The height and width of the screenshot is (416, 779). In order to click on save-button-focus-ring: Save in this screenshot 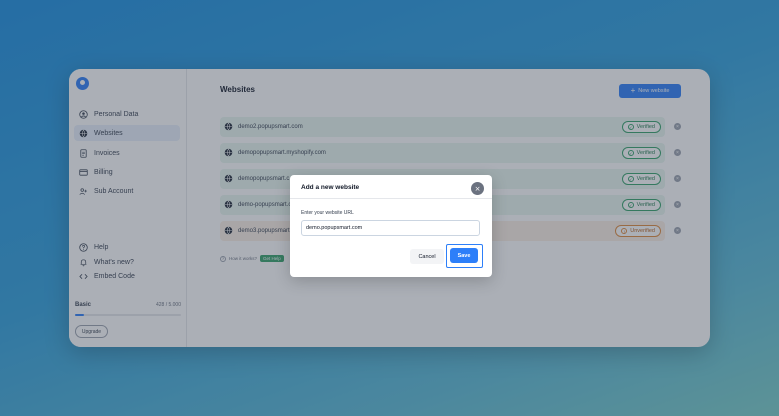, I will do `click(464, 256)`.